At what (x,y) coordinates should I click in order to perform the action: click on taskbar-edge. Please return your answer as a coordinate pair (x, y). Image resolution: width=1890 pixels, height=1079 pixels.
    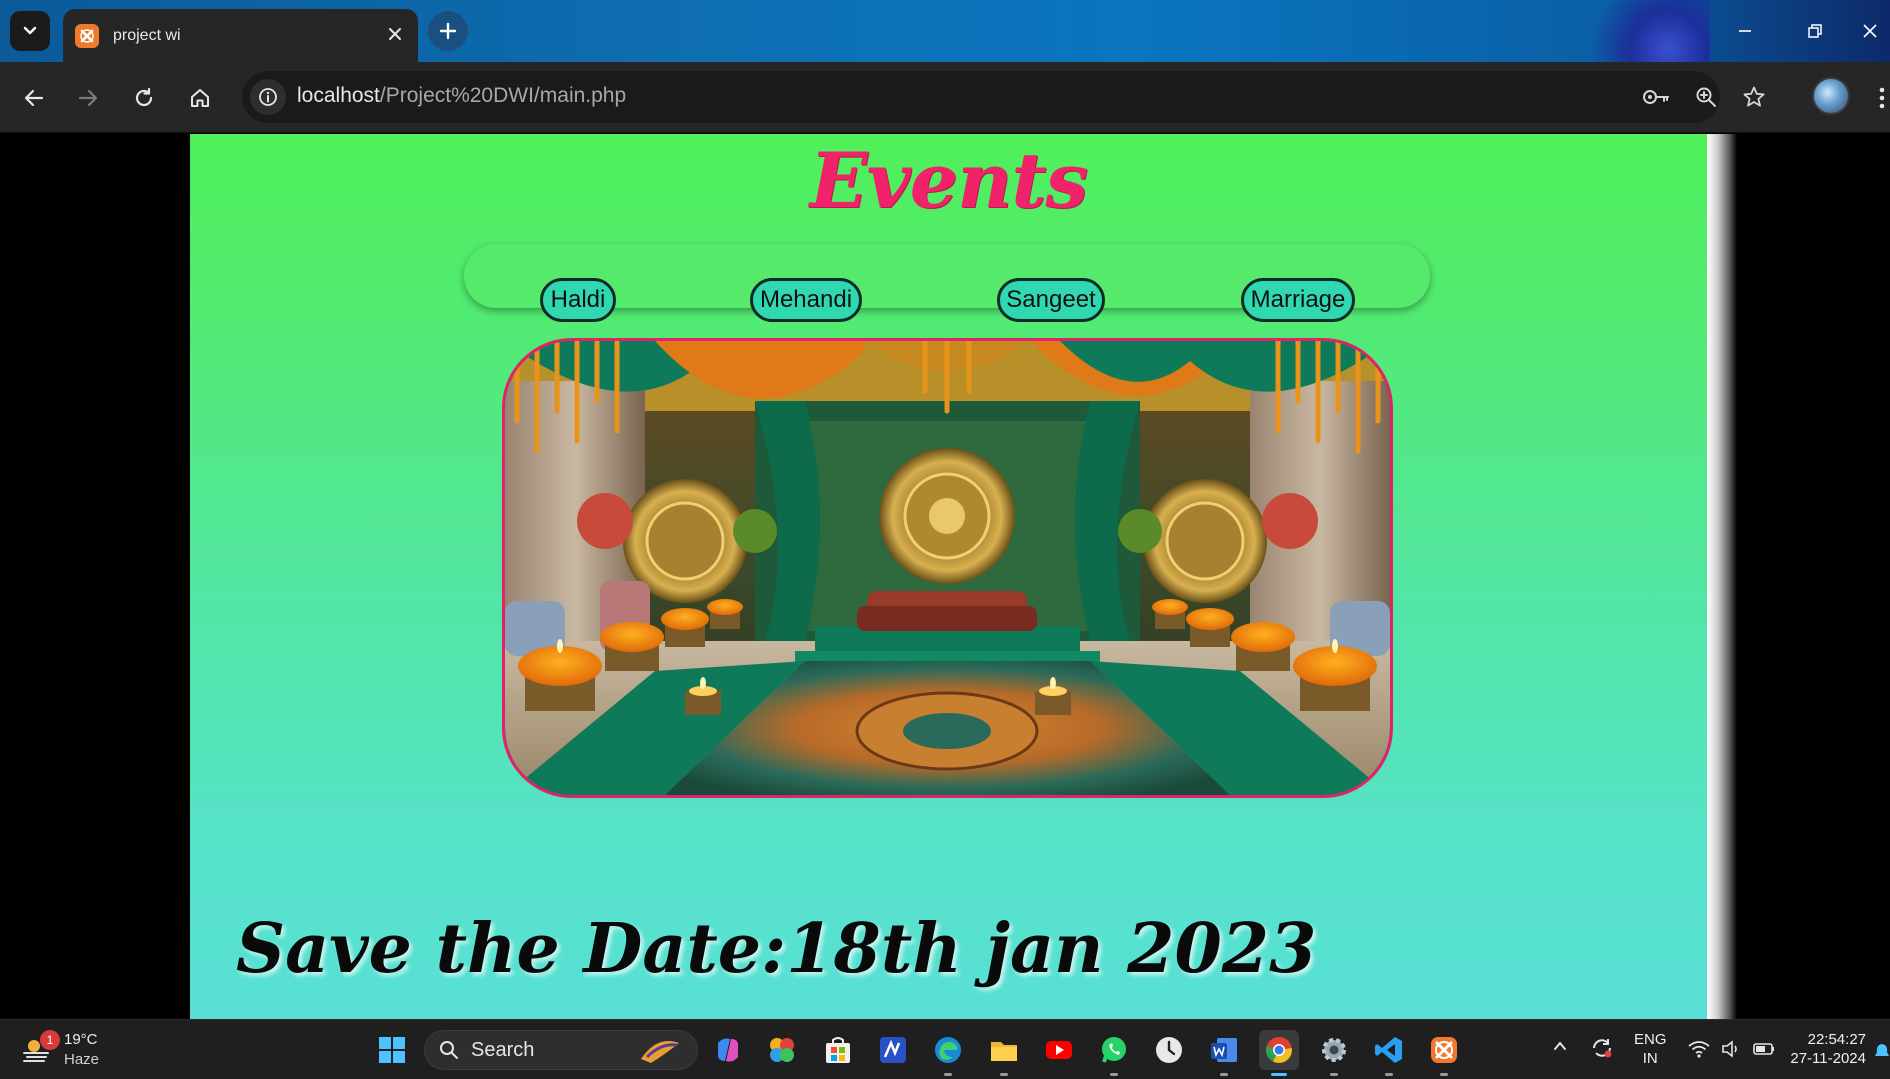
    Looking at the image, I should click on (948, 1053).